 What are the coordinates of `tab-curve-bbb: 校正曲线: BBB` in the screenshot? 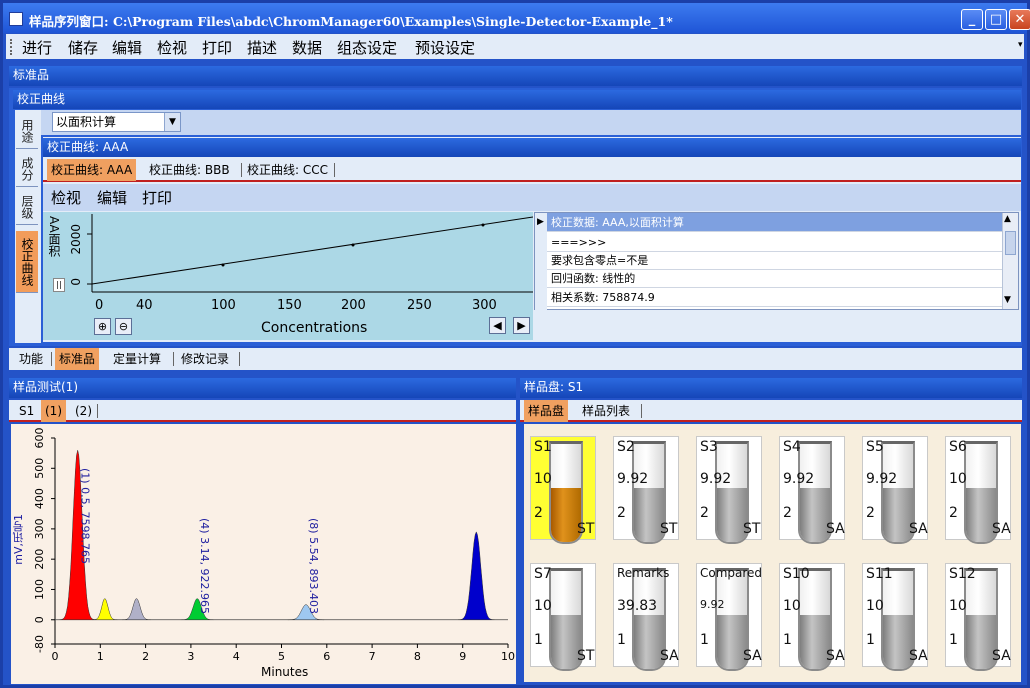 It's located at (189, 170).